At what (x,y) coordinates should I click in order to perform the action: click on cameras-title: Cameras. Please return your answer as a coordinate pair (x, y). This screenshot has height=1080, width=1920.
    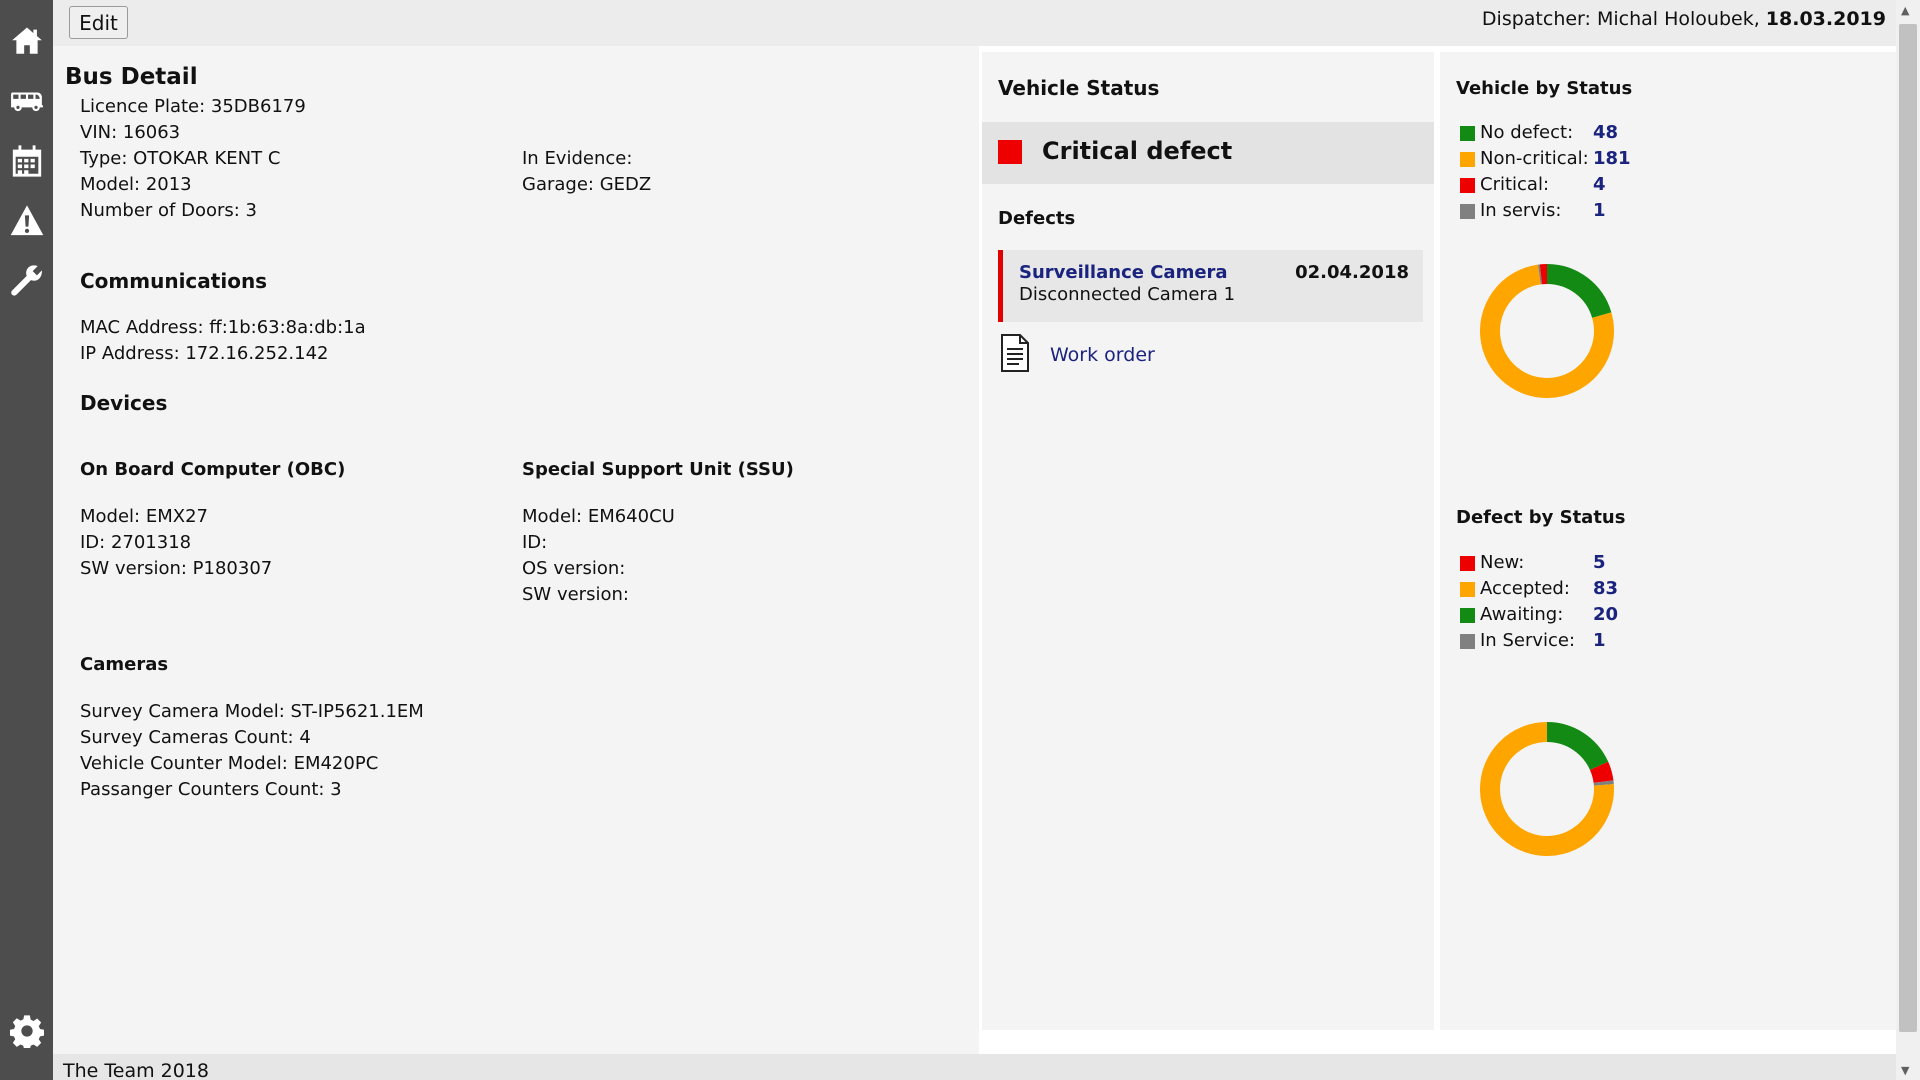
    Looking at the image, I should click on (124, 664).